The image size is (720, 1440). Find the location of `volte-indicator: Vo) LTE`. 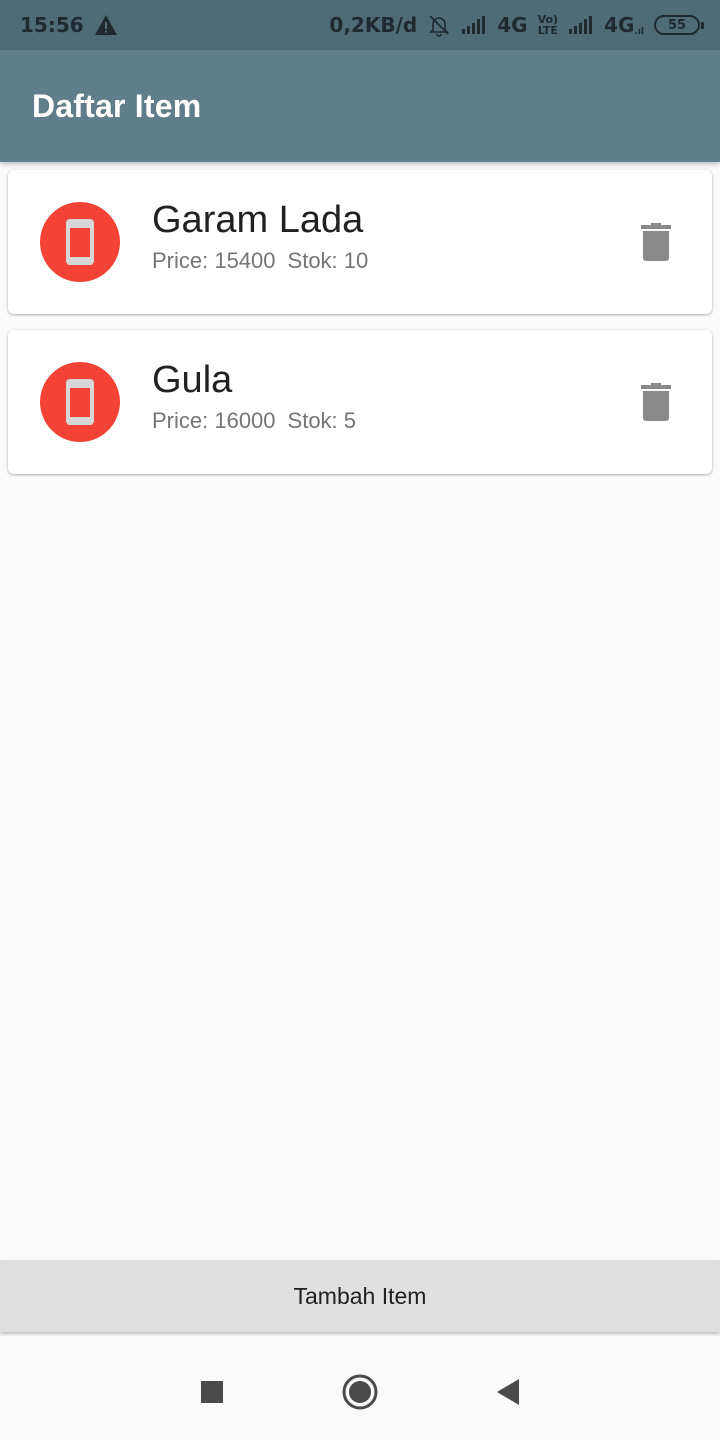

volte-indicator: Vo) LTE is located at coordinates (548, 25).